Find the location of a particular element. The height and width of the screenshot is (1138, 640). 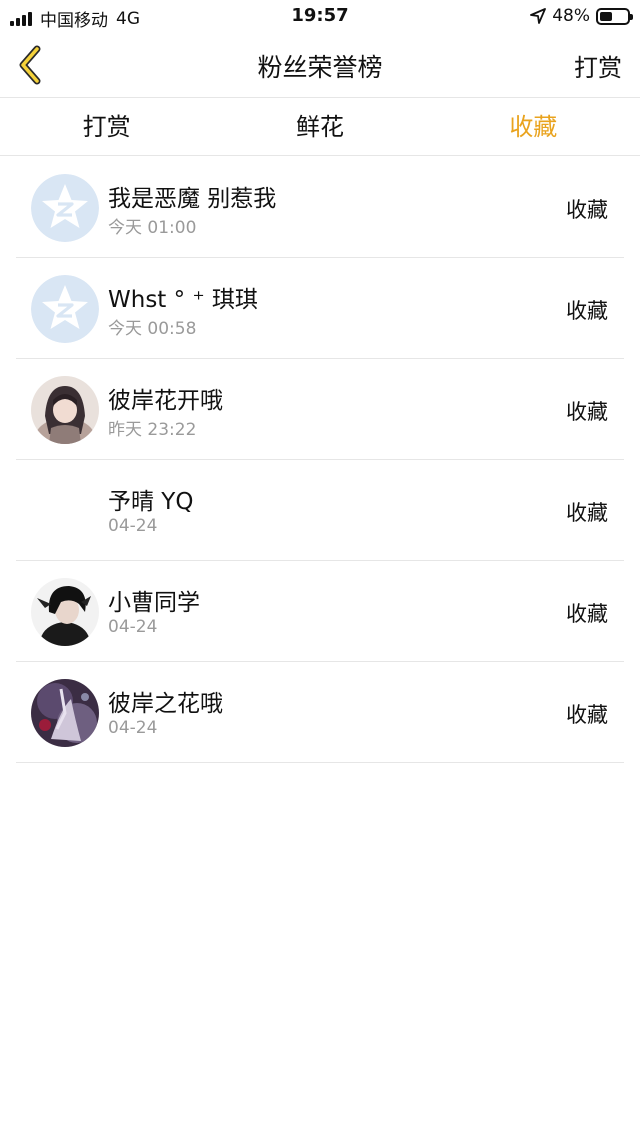

location-arrow-icon is located at coordinates (538, 16).